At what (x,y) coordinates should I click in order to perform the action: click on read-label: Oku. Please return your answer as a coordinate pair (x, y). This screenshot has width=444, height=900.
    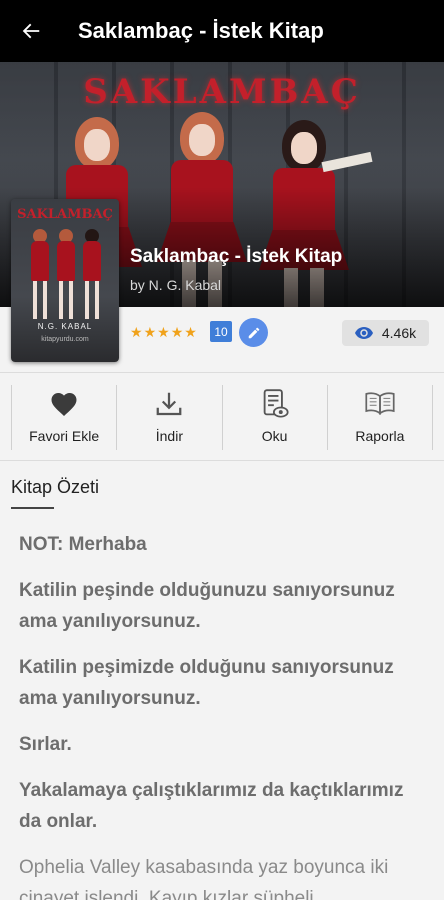
    Looking at the image, I should click on (274, 436).